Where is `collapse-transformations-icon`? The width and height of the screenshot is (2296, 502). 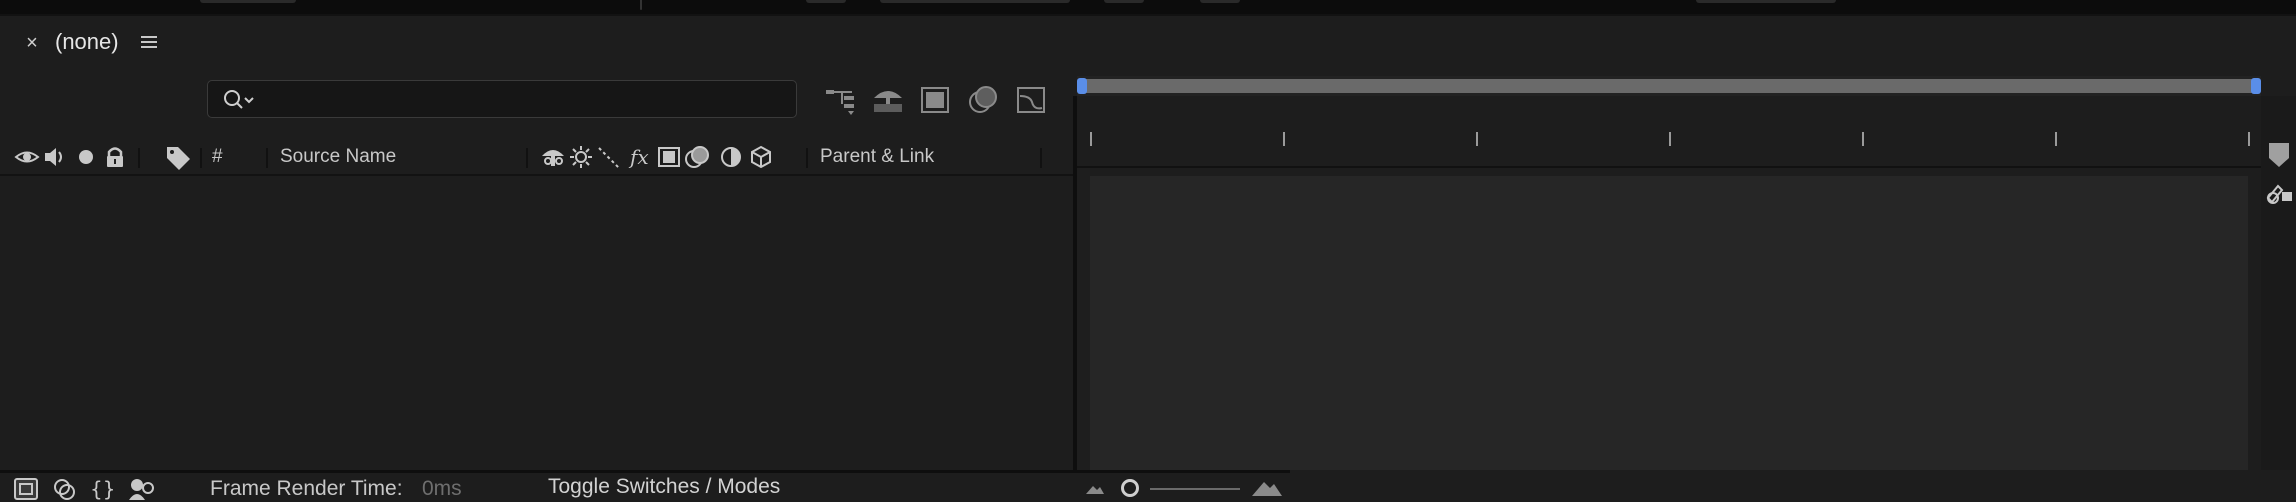
collapse-transformations-icon is located at coordinates (581, 157).